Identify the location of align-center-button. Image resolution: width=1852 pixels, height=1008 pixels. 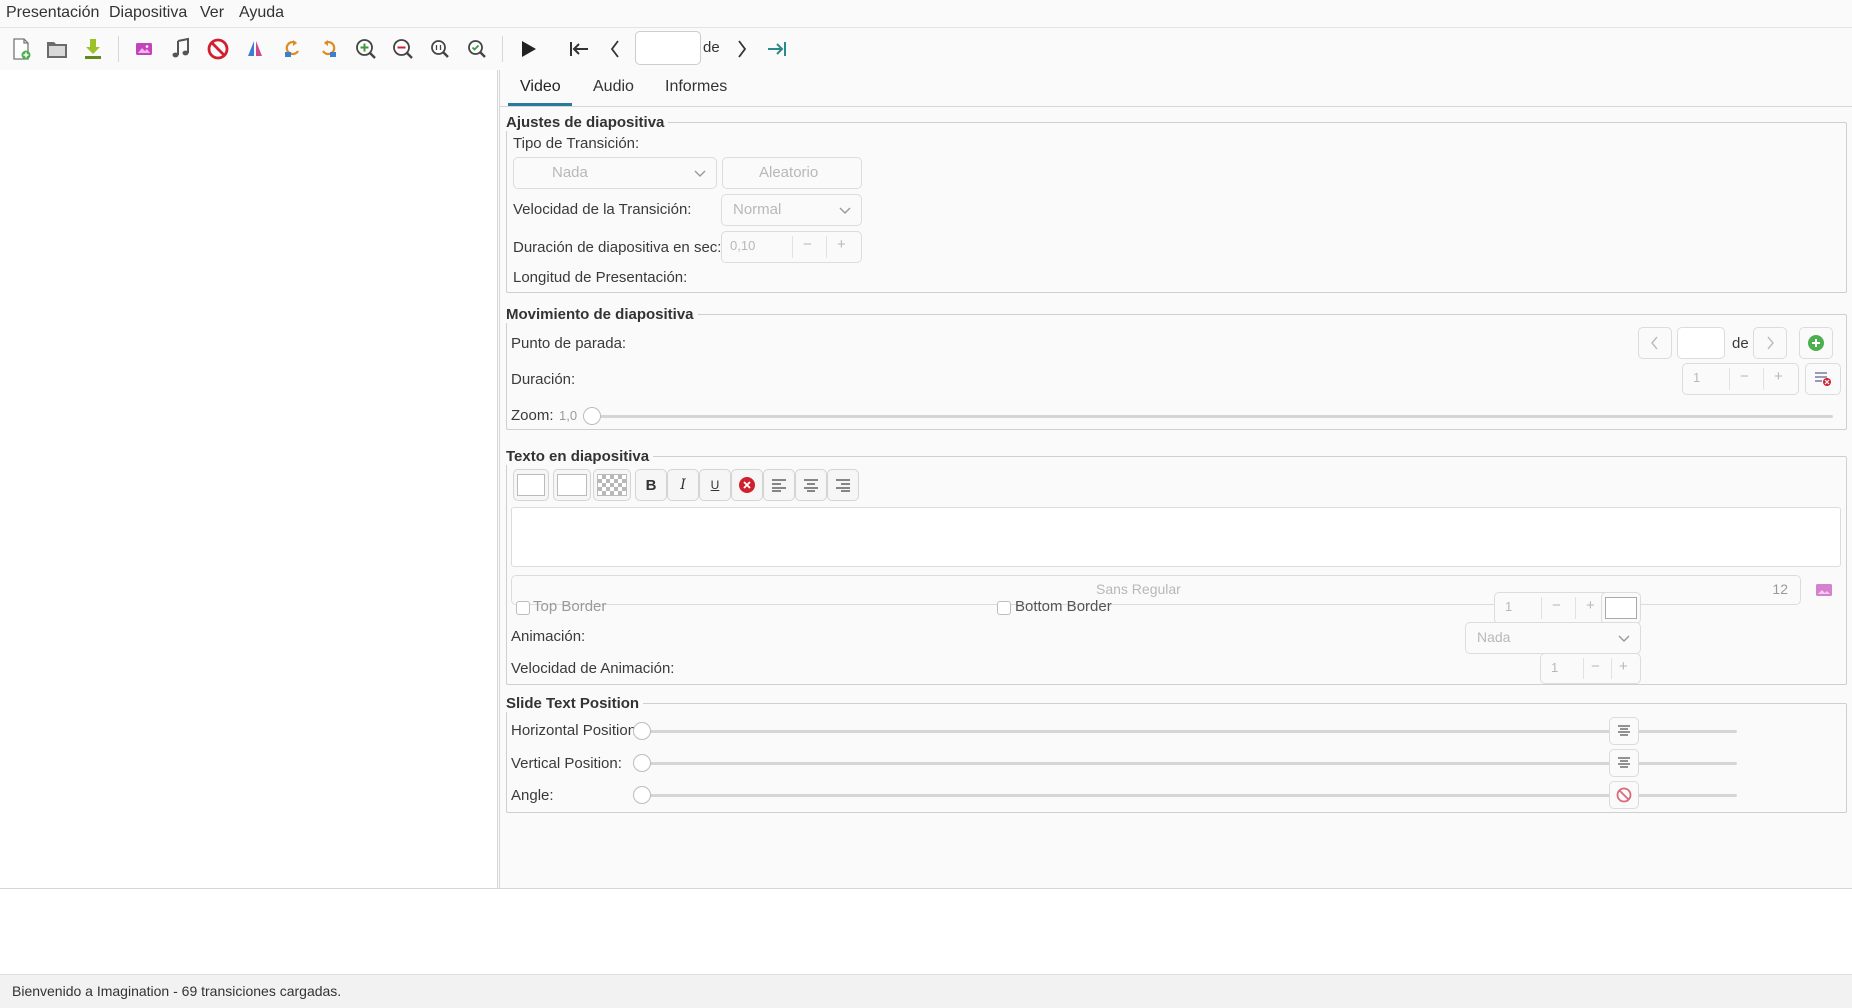
(811, 485).